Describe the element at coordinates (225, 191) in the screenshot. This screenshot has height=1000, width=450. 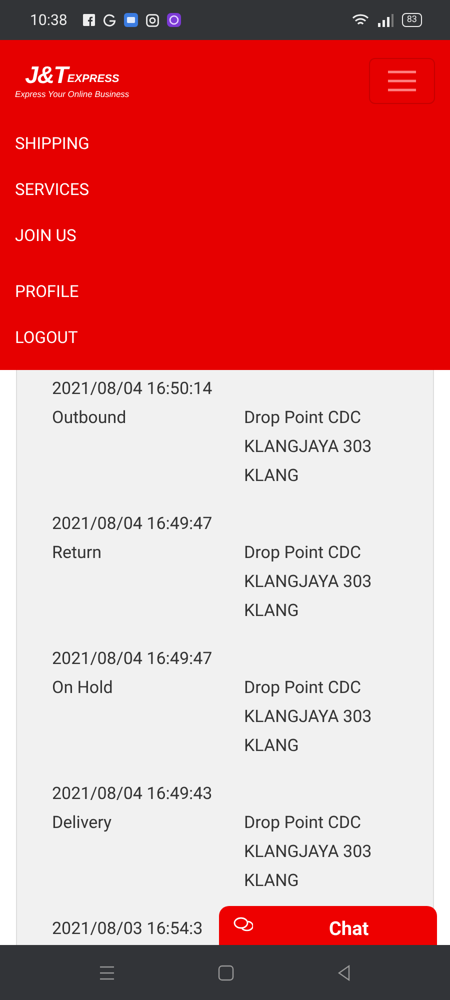
I see `nav-link: SERVICES` at that location.